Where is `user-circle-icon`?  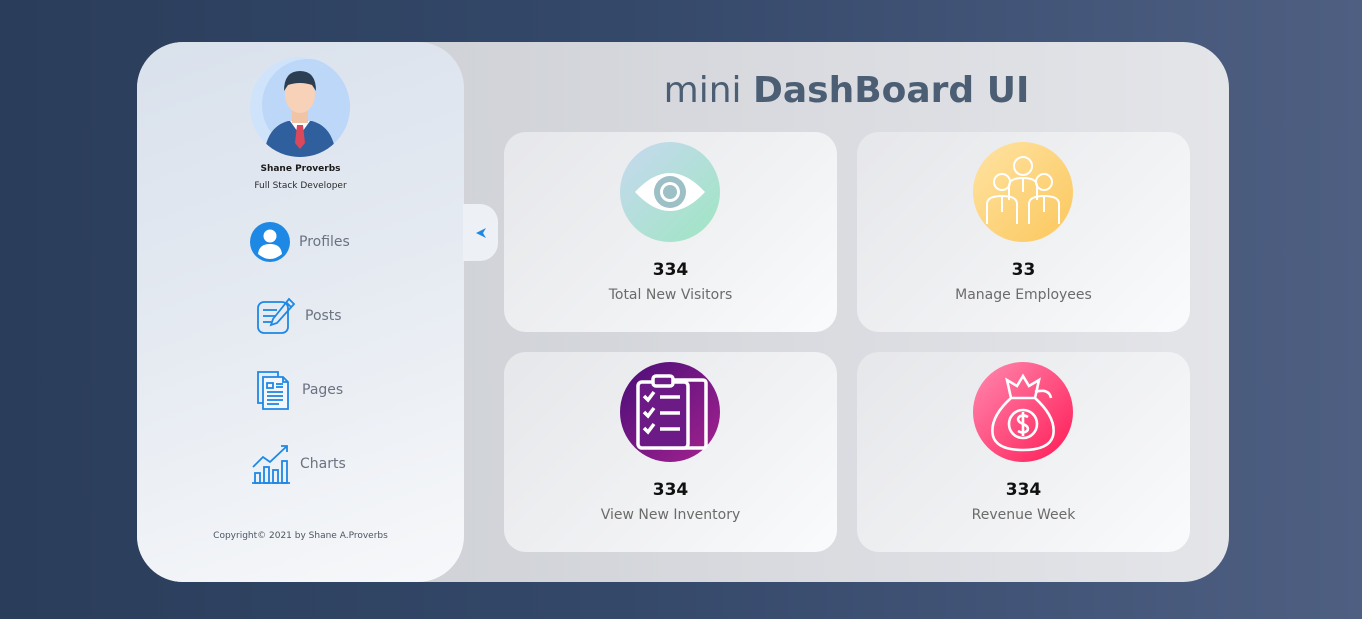 user-circle-icon is located at coordinates (270, 242).